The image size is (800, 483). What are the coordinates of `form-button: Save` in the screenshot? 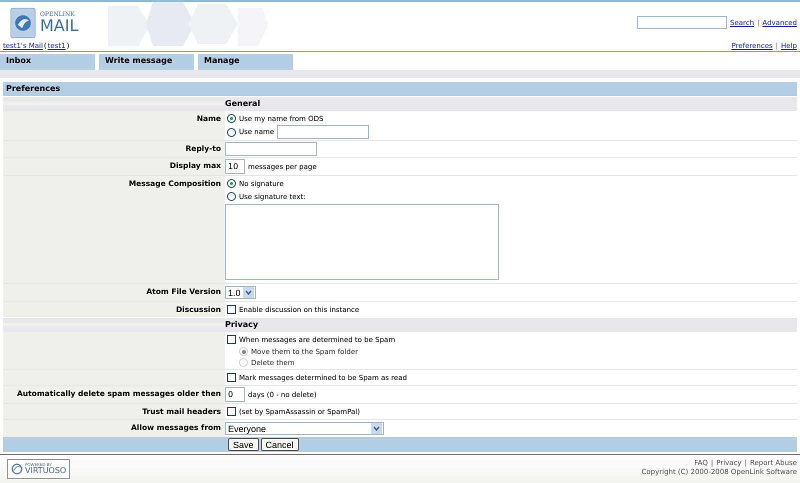 It's located at (243, 444).